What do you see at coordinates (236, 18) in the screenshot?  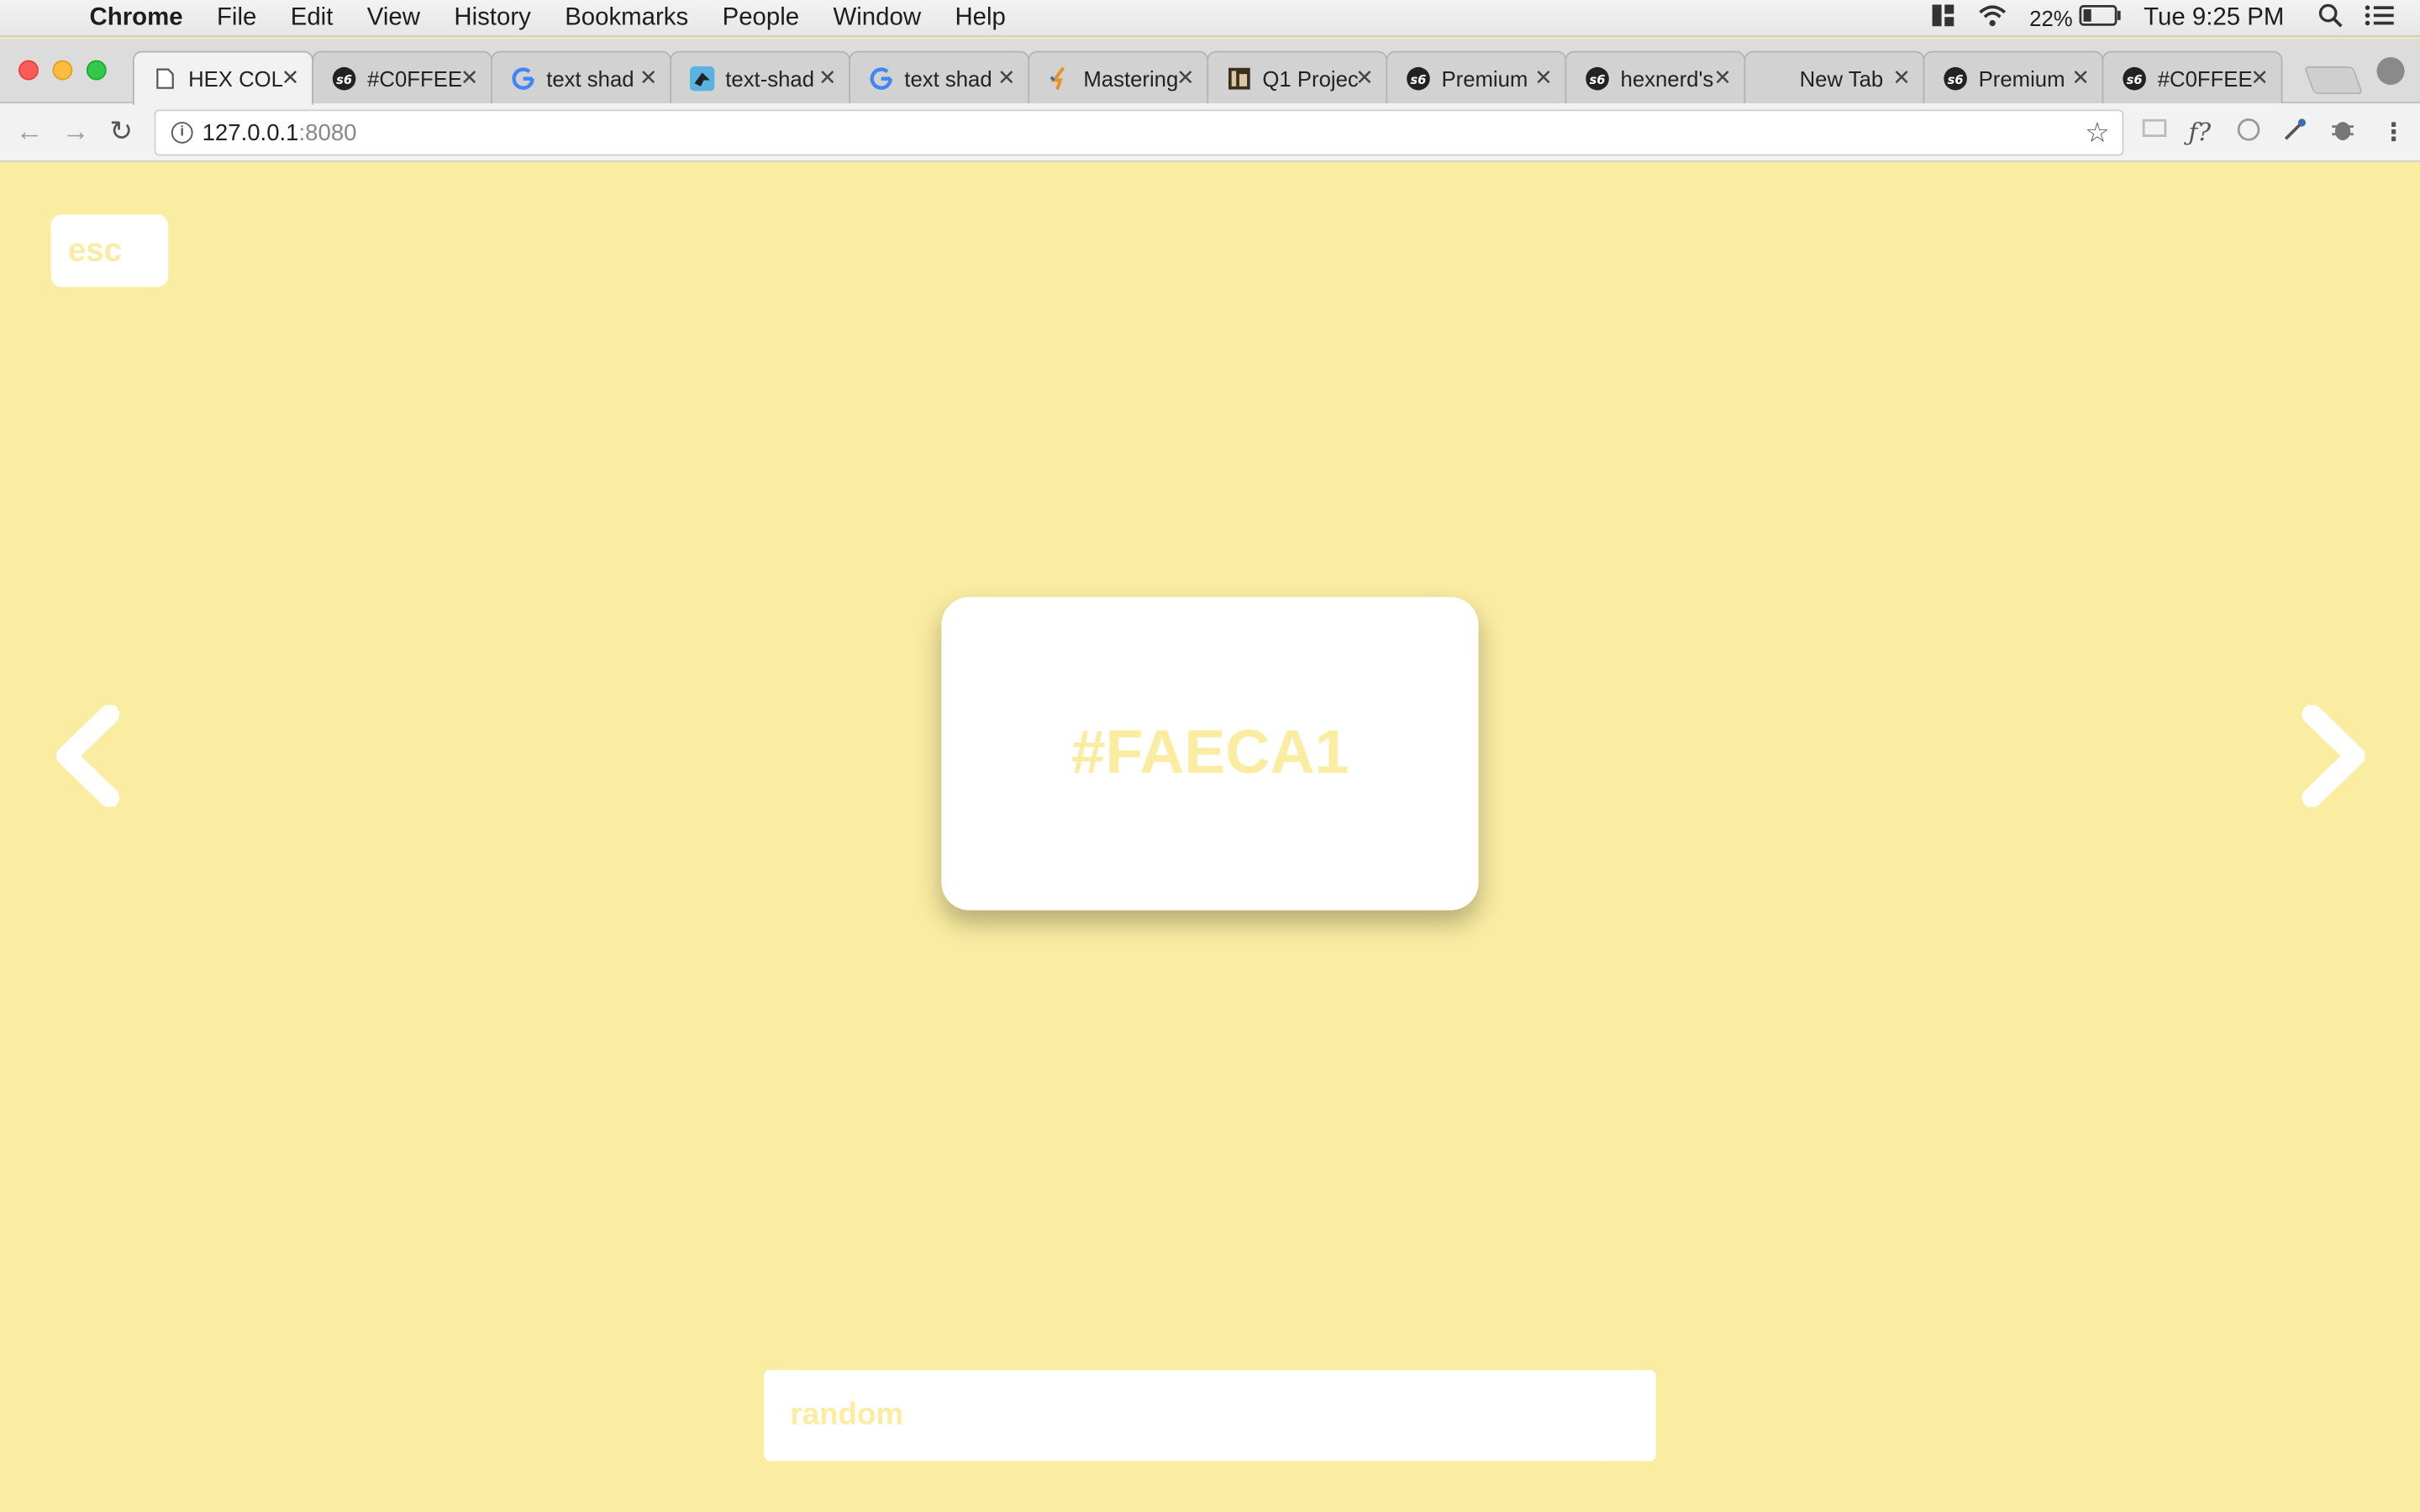 I see `menu-file: File` at bounding box center [236, 18].